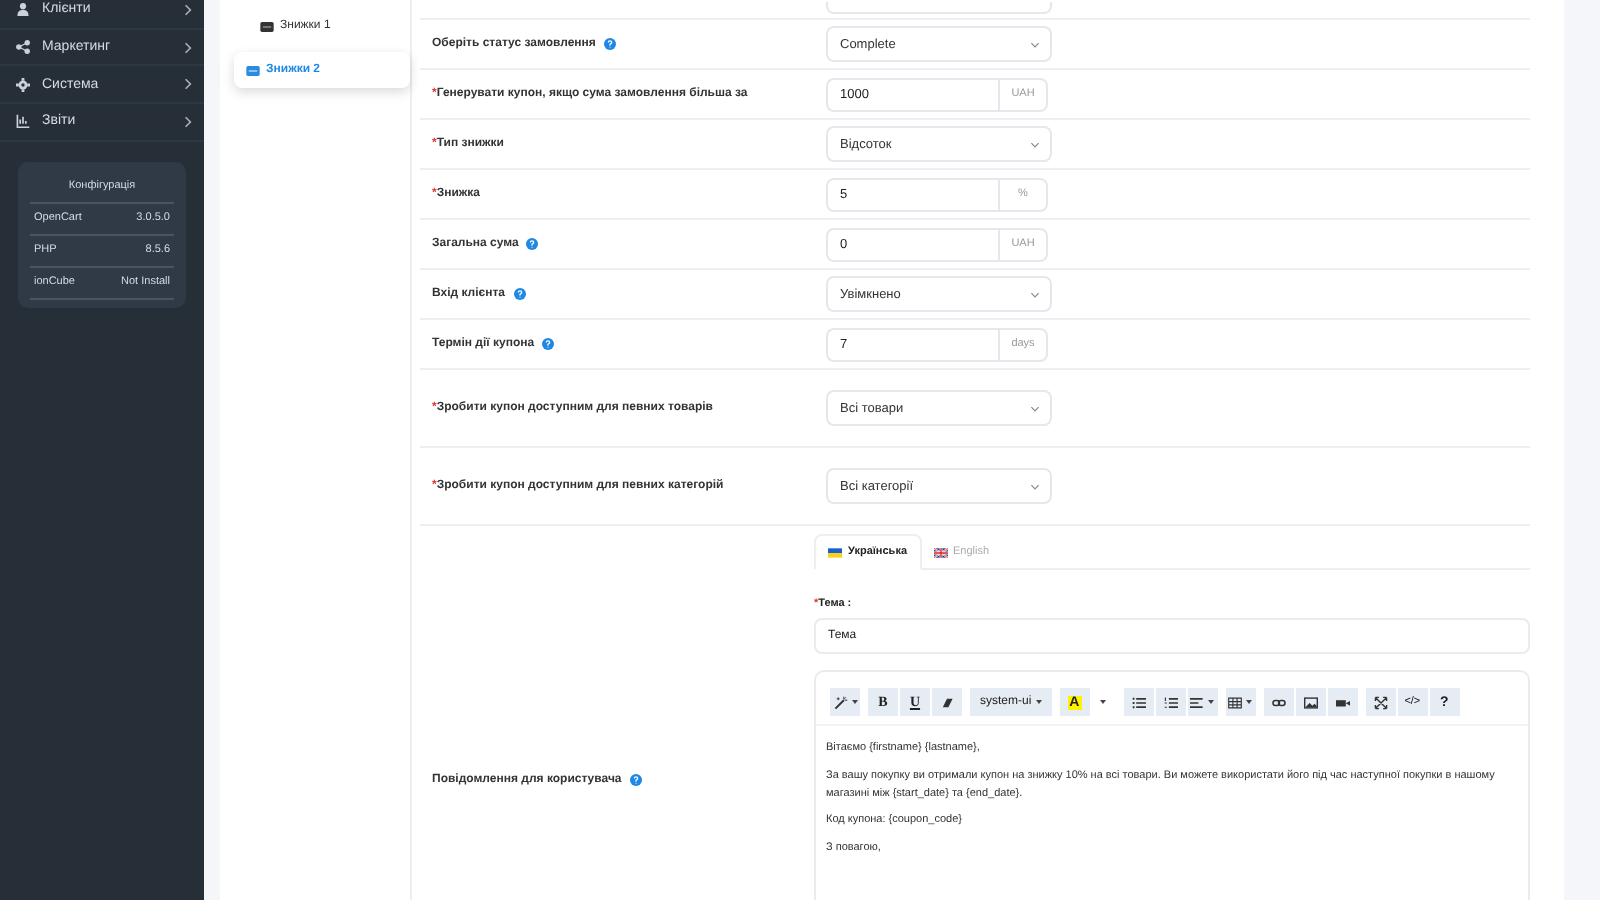 This screenshot has height=900, width=1600. I want to click on link-button, so click(1278, 702).